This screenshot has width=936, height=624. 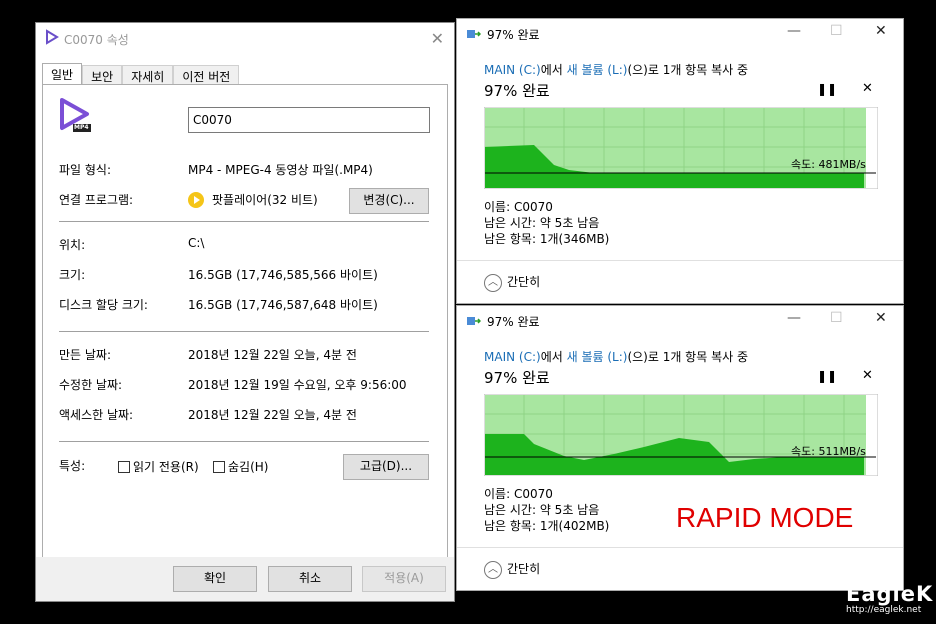 I want to click on readonly-checkbox-box, so click(x=124, y=467).